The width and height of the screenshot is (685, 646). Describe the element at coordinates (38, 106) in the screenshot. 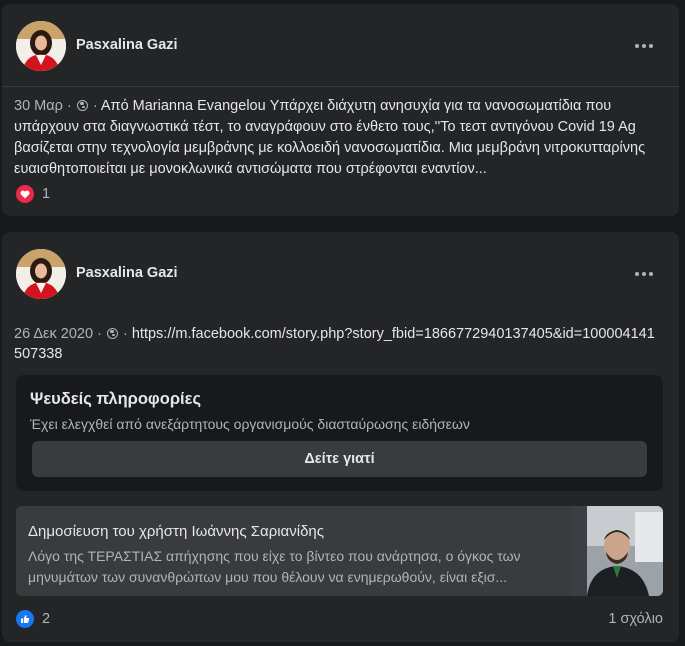

I see `post-date: 30 Μαρ` at that location.